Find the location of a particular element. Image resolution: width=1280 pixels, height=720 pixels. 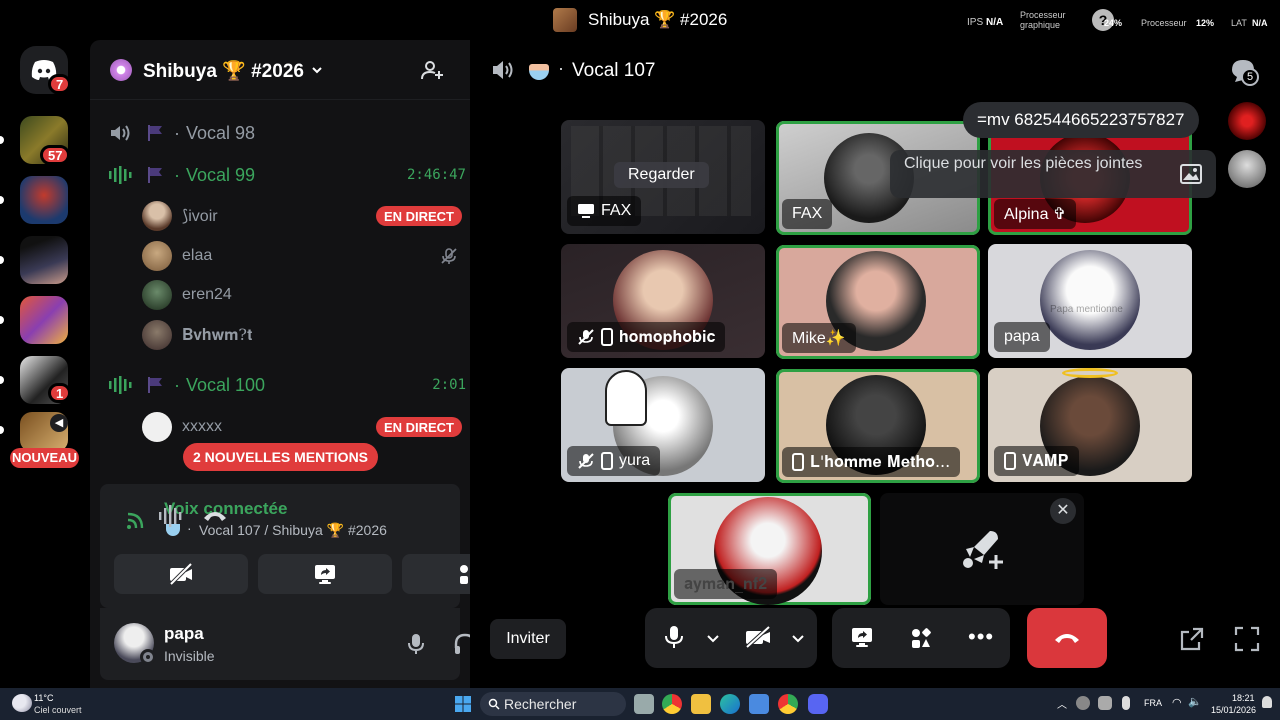

muted-mic-icon is located at coordinates (449, 256).